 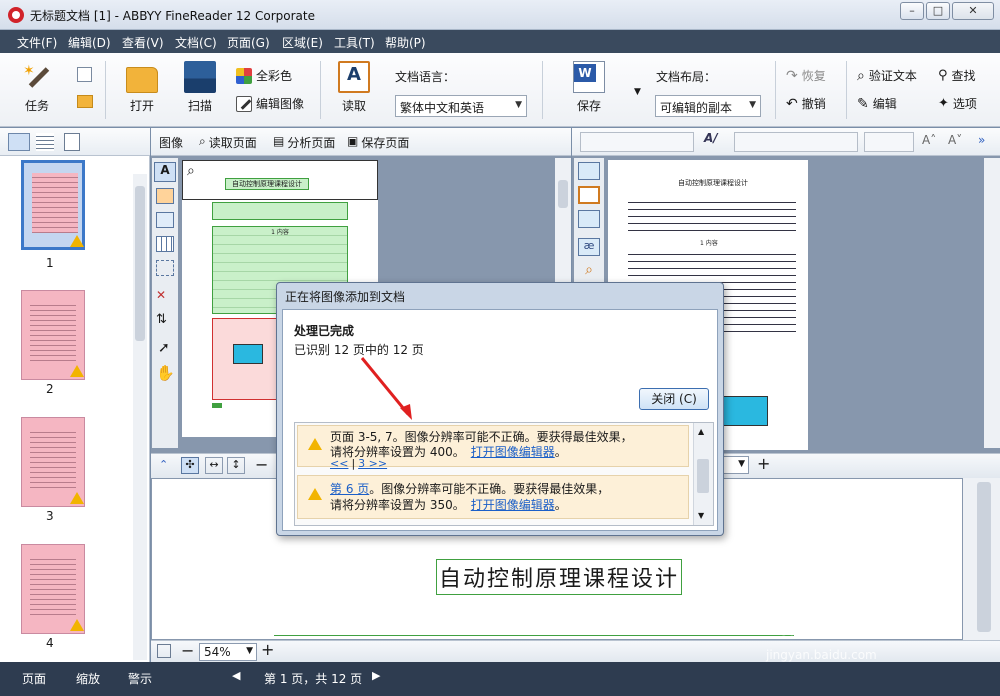 What do you see at coordinates (37, 77) in the screenshot?
I see `magic-wand-icon: ✶` at bounding box center [37, 77].